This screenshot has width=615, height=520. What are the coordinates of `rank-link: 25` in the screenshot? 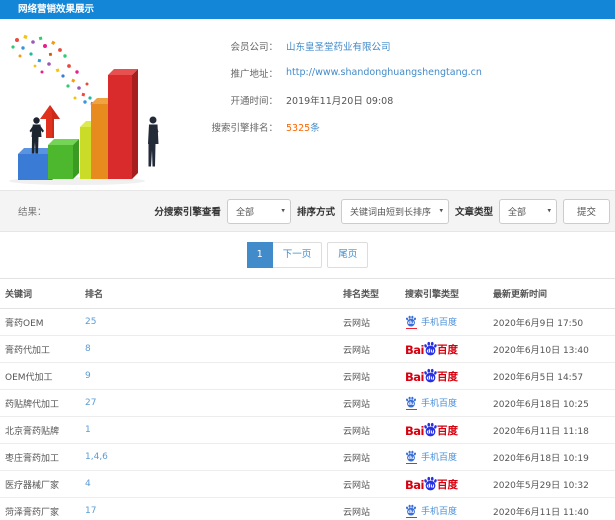 It's located at (214, 322).